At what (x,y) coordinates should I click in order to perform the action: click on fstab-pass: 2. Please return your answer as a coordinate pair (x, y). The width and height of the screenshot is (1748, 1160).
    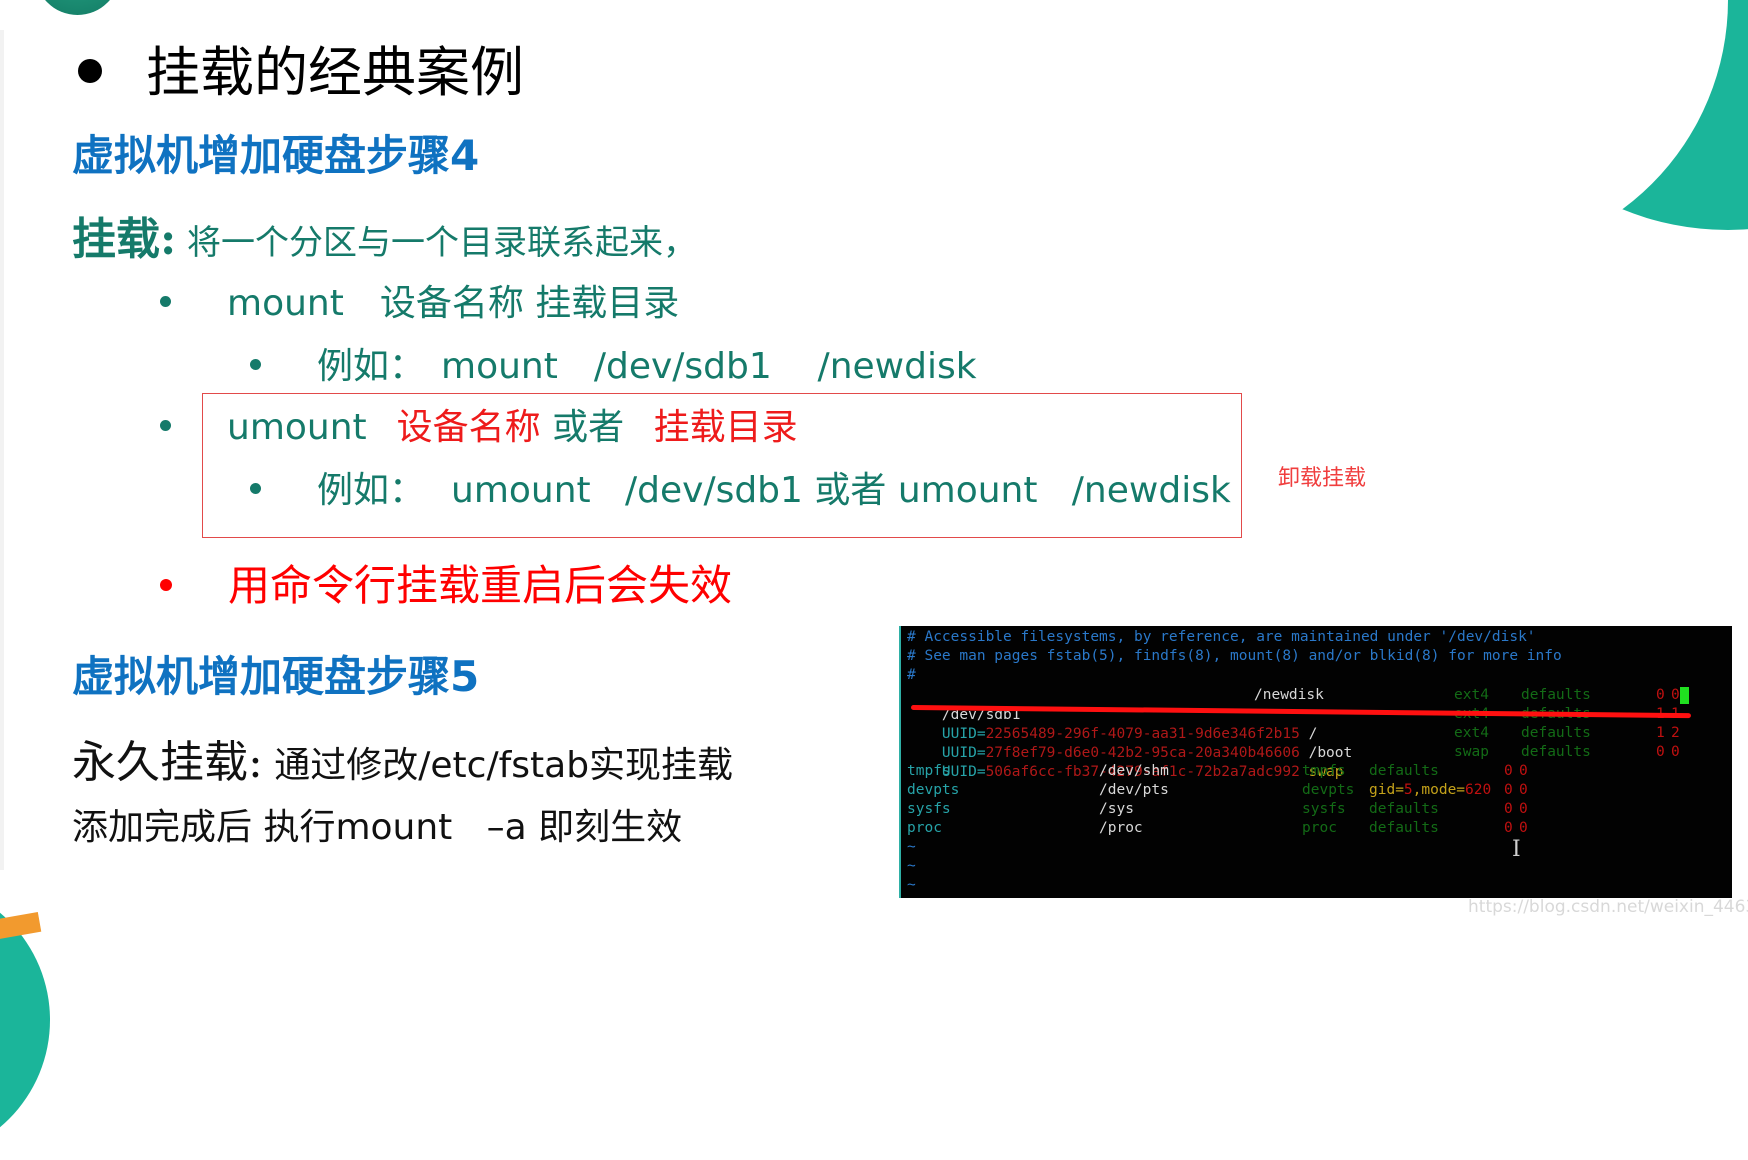
    Looking at the image, I should click on (1675, 733).